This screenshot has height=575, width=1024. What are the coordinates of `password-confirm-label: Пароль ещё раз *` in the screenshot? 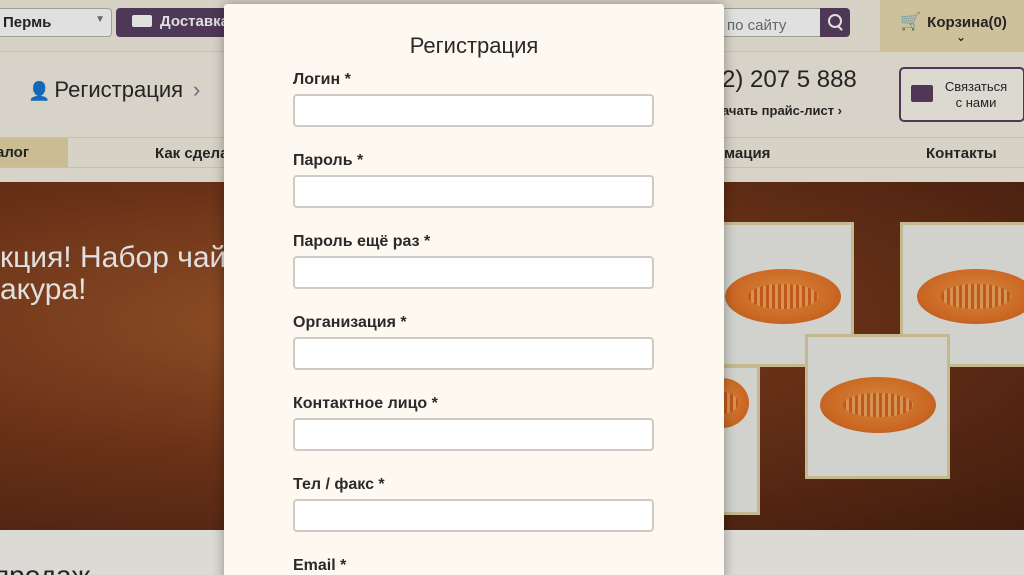 It's located at (362, 241).